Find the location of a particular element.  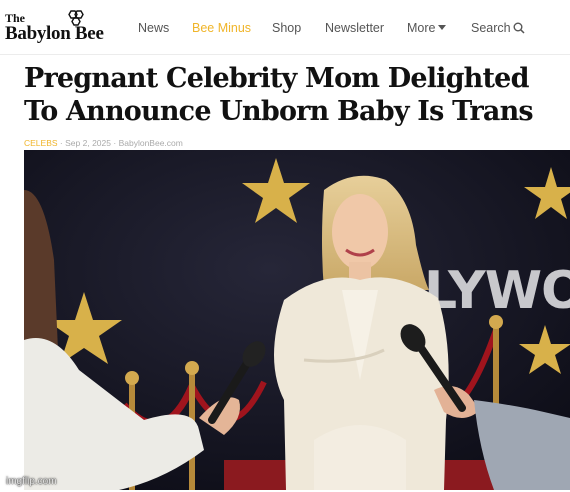

article-category: CELEBS is located at coordinates (41, 143).